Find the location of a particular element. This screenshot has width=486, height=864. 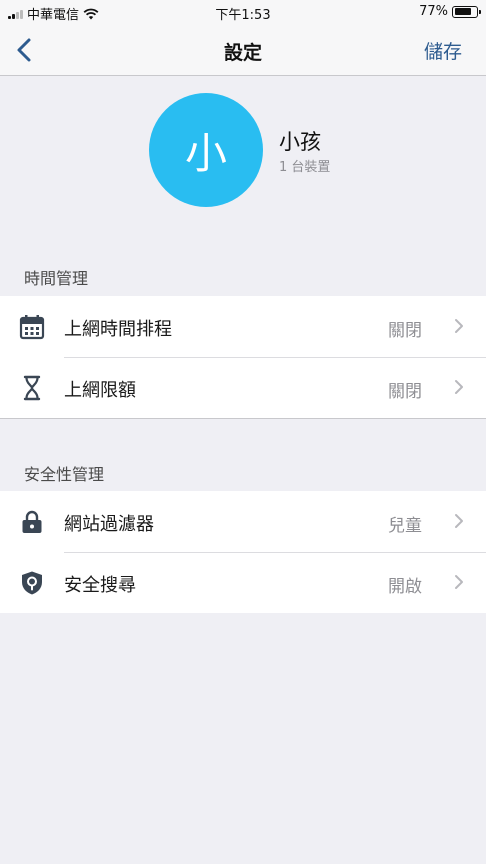

row-web-filter: 網站過濾器 兒童 is located at coordinates (243, 521).